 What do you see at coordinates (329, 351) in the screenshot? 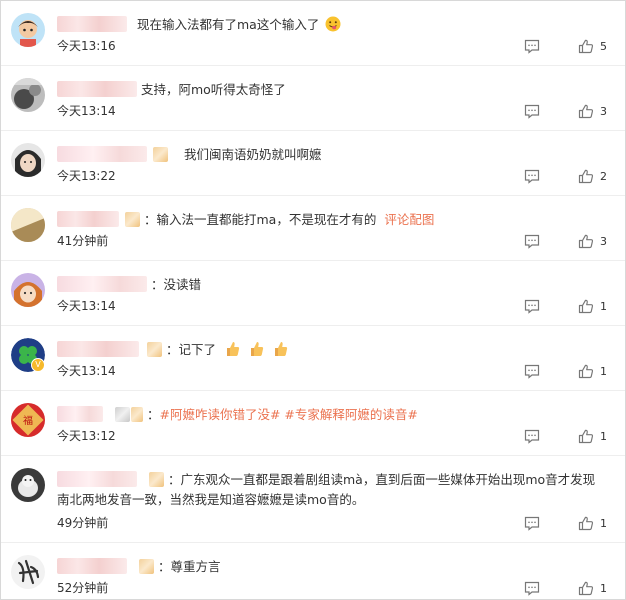
I see `comment-line: ：记下了` at bounding box center [329, 351].